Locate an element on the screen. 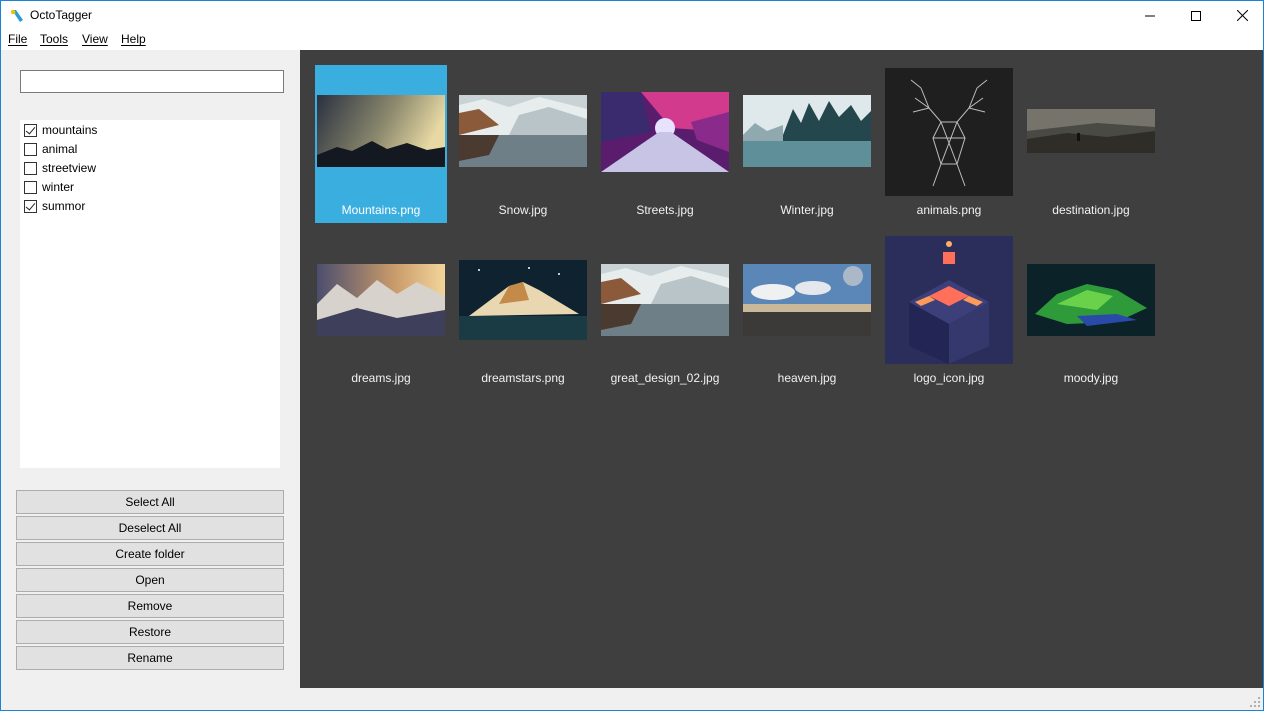 The image size is (1264, 711). file-name: great_design_02.jpg is located at coordinates (665, 378).